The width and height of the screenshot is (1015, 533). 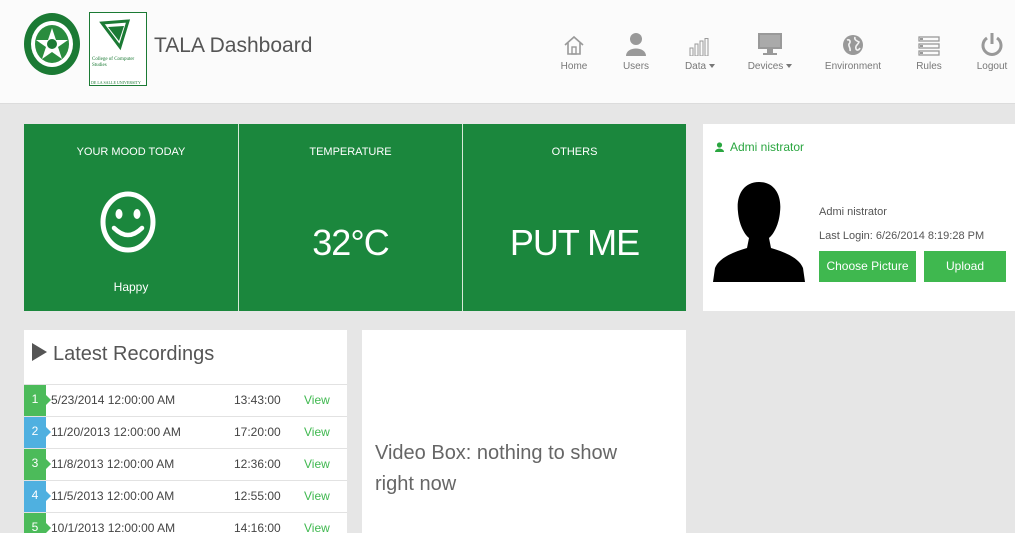 What do you see at coordinates (574, 152) in the screenshot?
I see `others-heading: OTHERS` at bounding box center [574, 152].